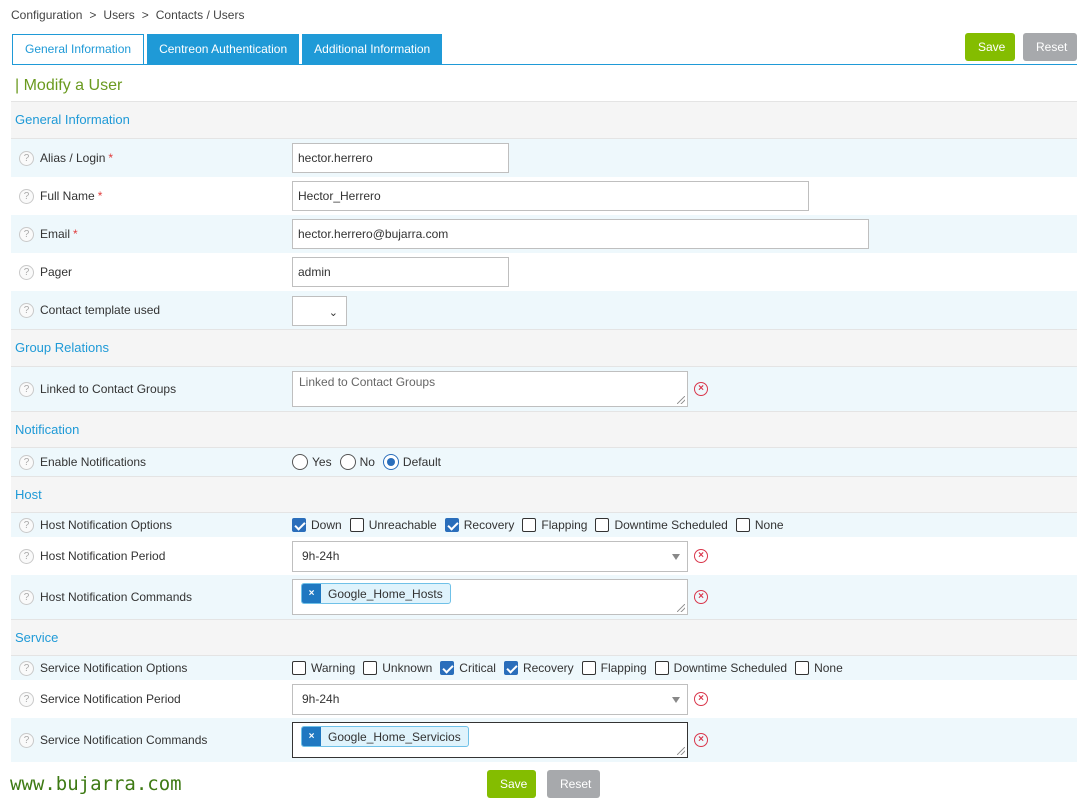 The width and height of the screenshot is (1087, 807). What do you see at coordinates (990, 47) in the screenshot?
I see `save-button: Save` at bounding box center [990, 47].